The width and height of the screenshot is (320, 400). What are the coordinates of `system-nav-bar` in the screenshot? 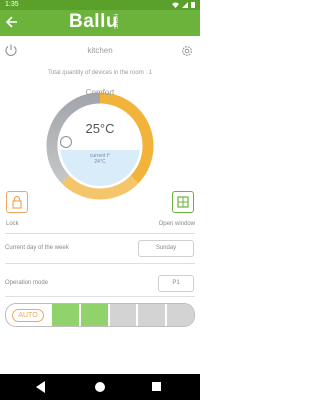 It's located at (100, 387).